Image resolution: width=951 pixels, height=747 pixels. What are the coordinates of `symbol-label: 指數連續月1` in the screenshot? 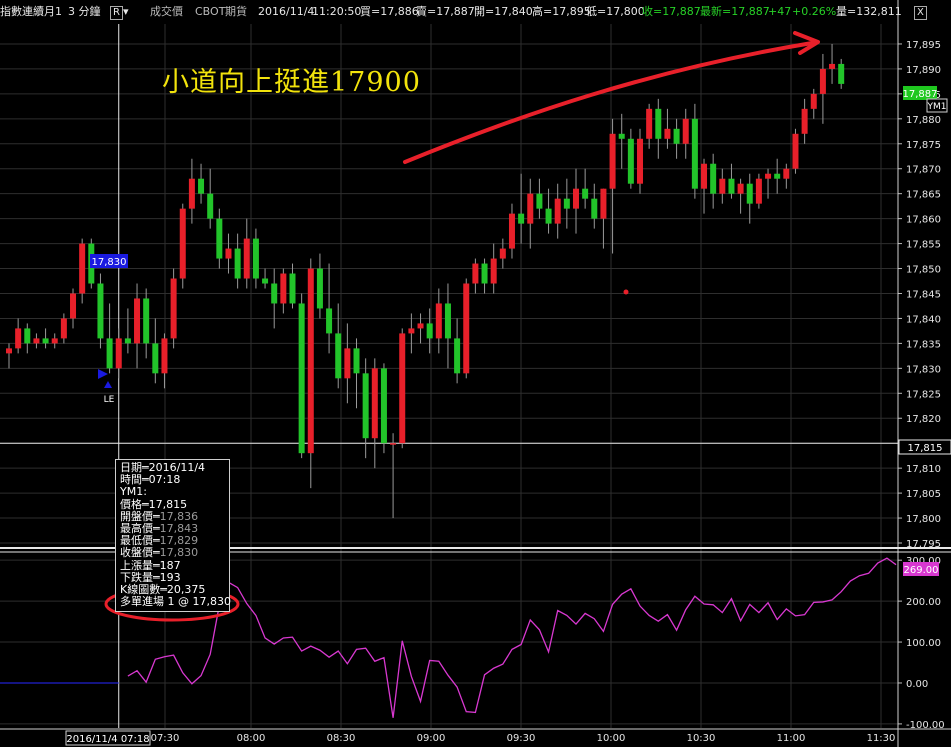 It's located at (31, 12).